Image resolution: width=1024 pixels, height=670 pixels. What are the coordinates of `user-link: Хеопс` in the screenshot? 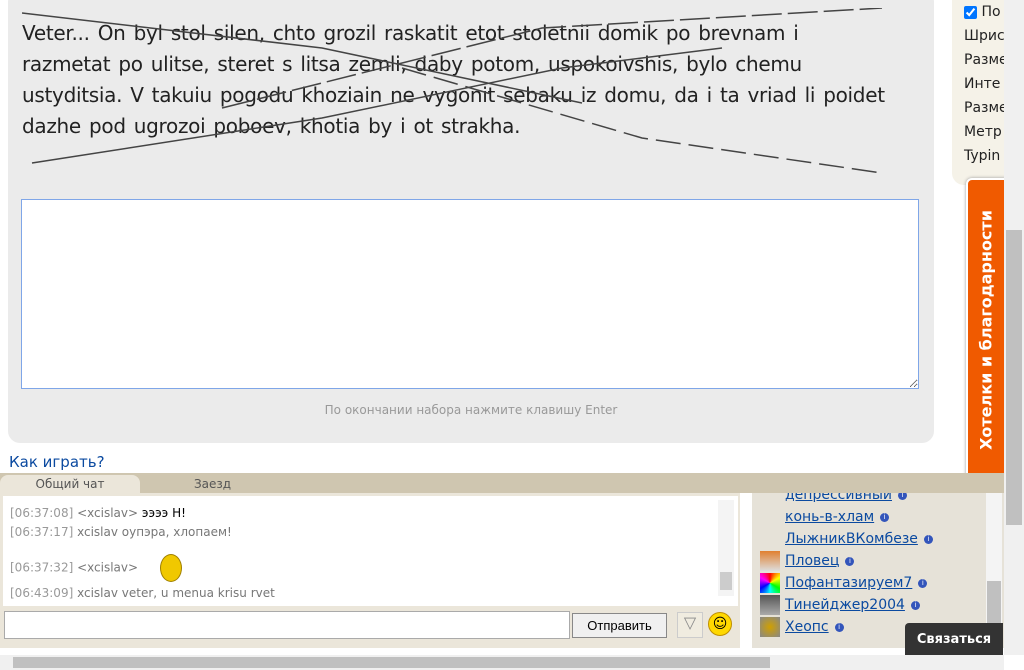 It's located at (807, 627).